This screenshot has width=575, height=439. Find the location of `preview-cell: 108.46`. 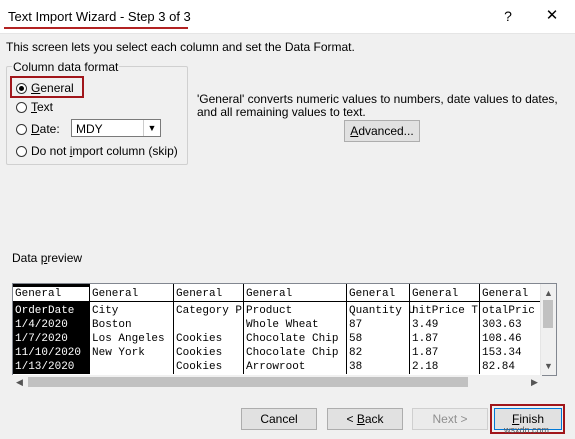

preview-cell: 108.46 is located at coordinates (502, 339).